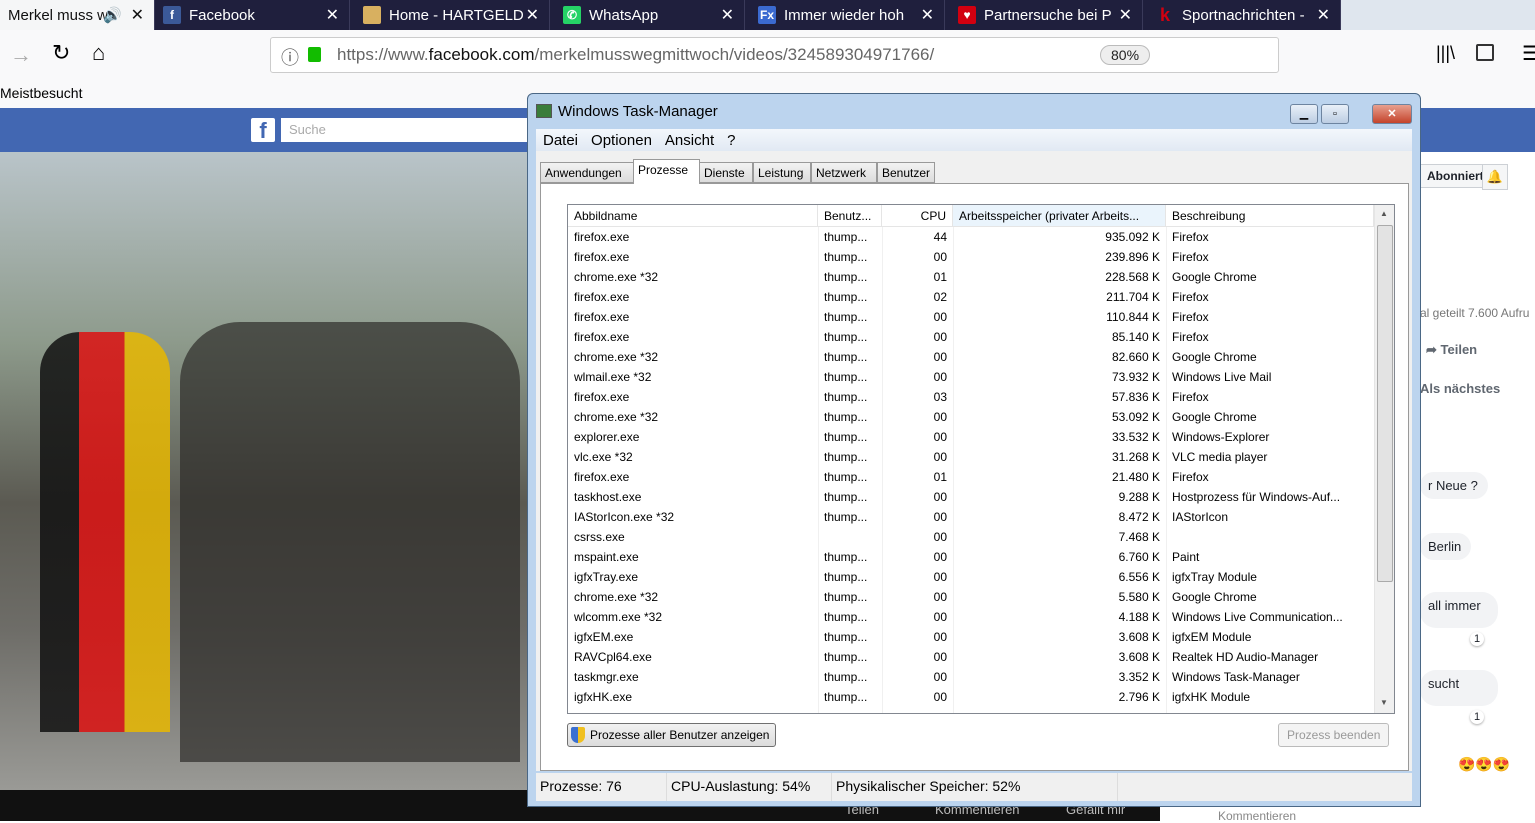  Describe the element at coordinates (263, 130) in the screenshot. I see `facebook-logo-icon: f` at that location.